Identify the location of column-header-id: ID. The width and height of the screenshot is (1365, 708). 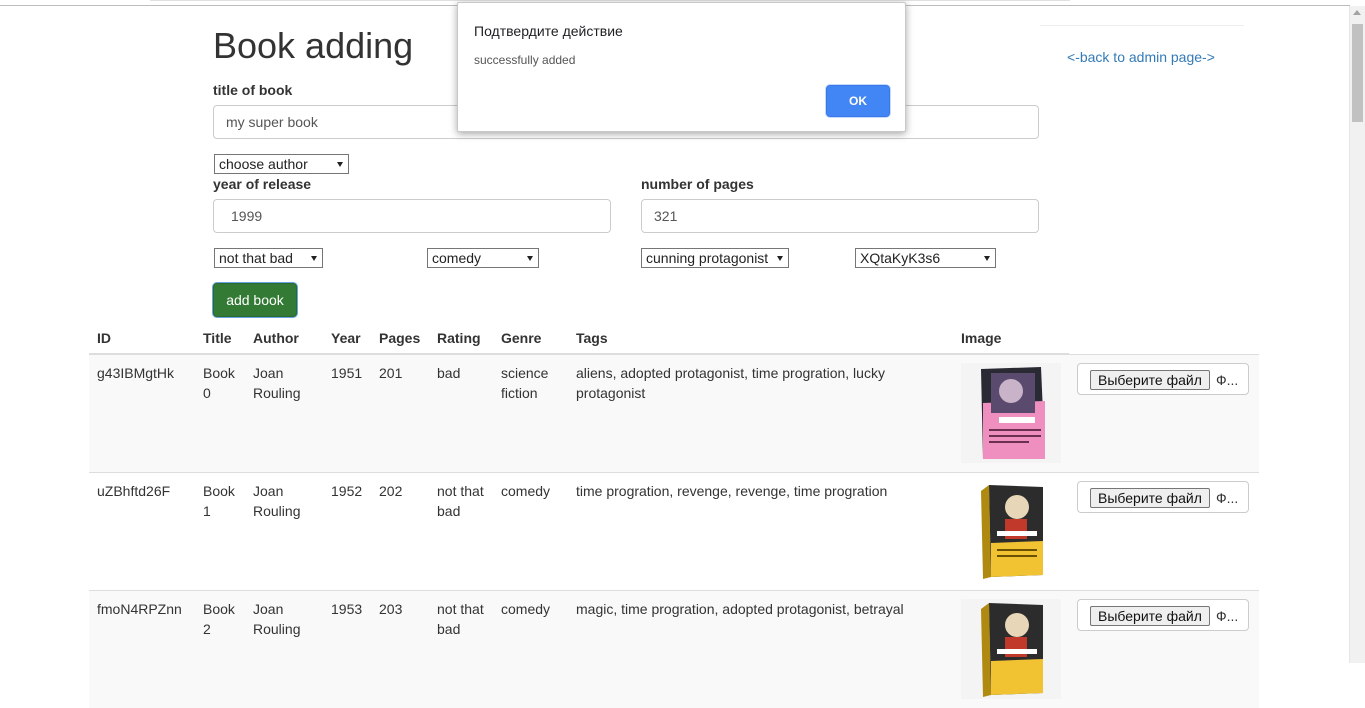
(142, 337).